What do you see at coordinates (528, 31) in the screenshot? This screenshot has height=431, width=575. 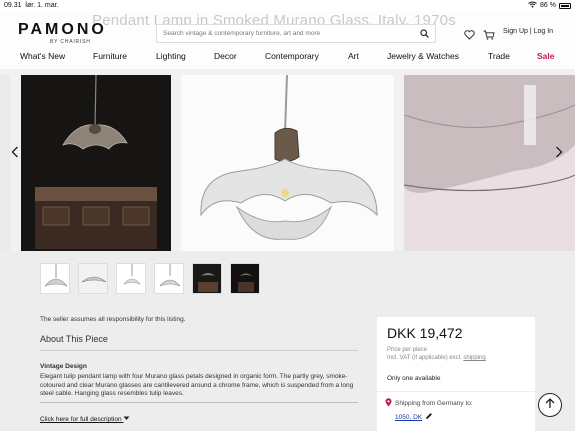 I see `auth-links: Sign Up | Log In` at bounding box center [528, 31].